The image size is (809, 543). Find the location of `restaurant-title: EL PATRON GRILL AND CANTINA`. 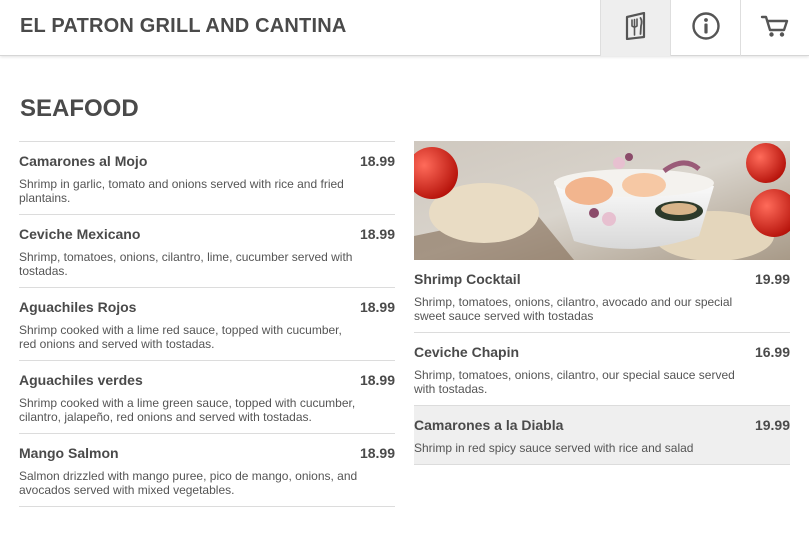

restaurant-title: EL PATRON GRILL AND CANTINA is located at coordinates (183, 26).